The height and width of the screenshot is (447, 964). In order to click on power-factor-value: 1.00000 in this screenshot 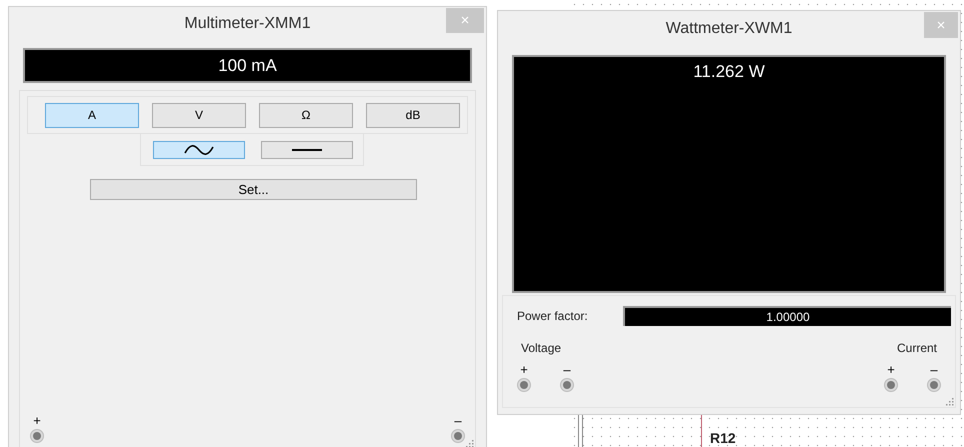, I will do `click(788, 317)`.